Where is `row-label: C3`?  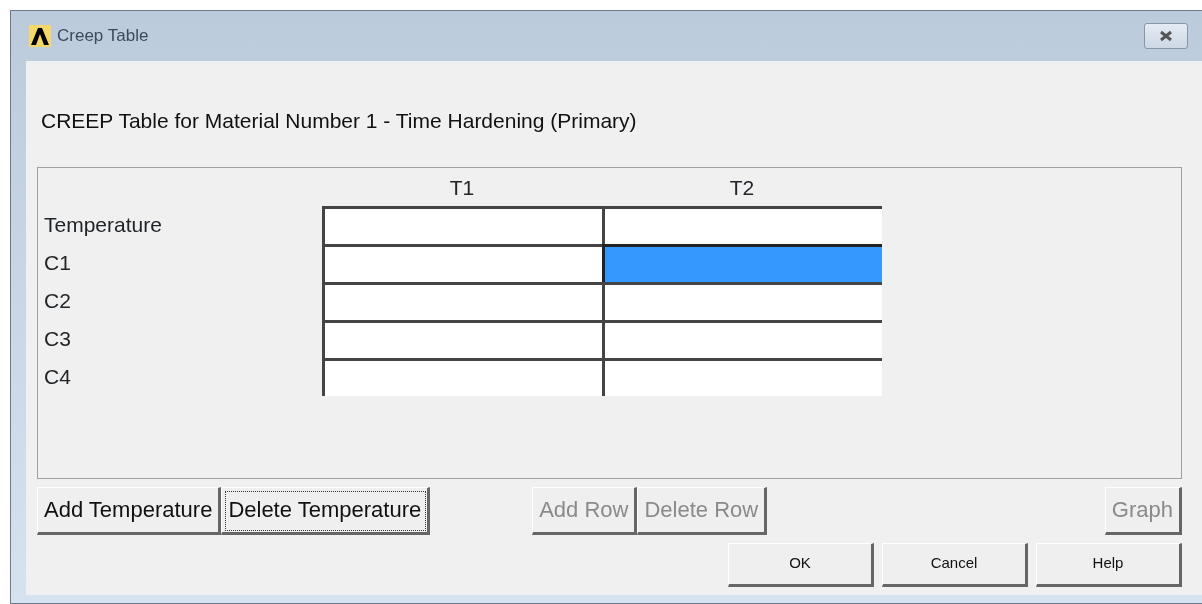 row-label: C3 is located at coordinates (58, 338).